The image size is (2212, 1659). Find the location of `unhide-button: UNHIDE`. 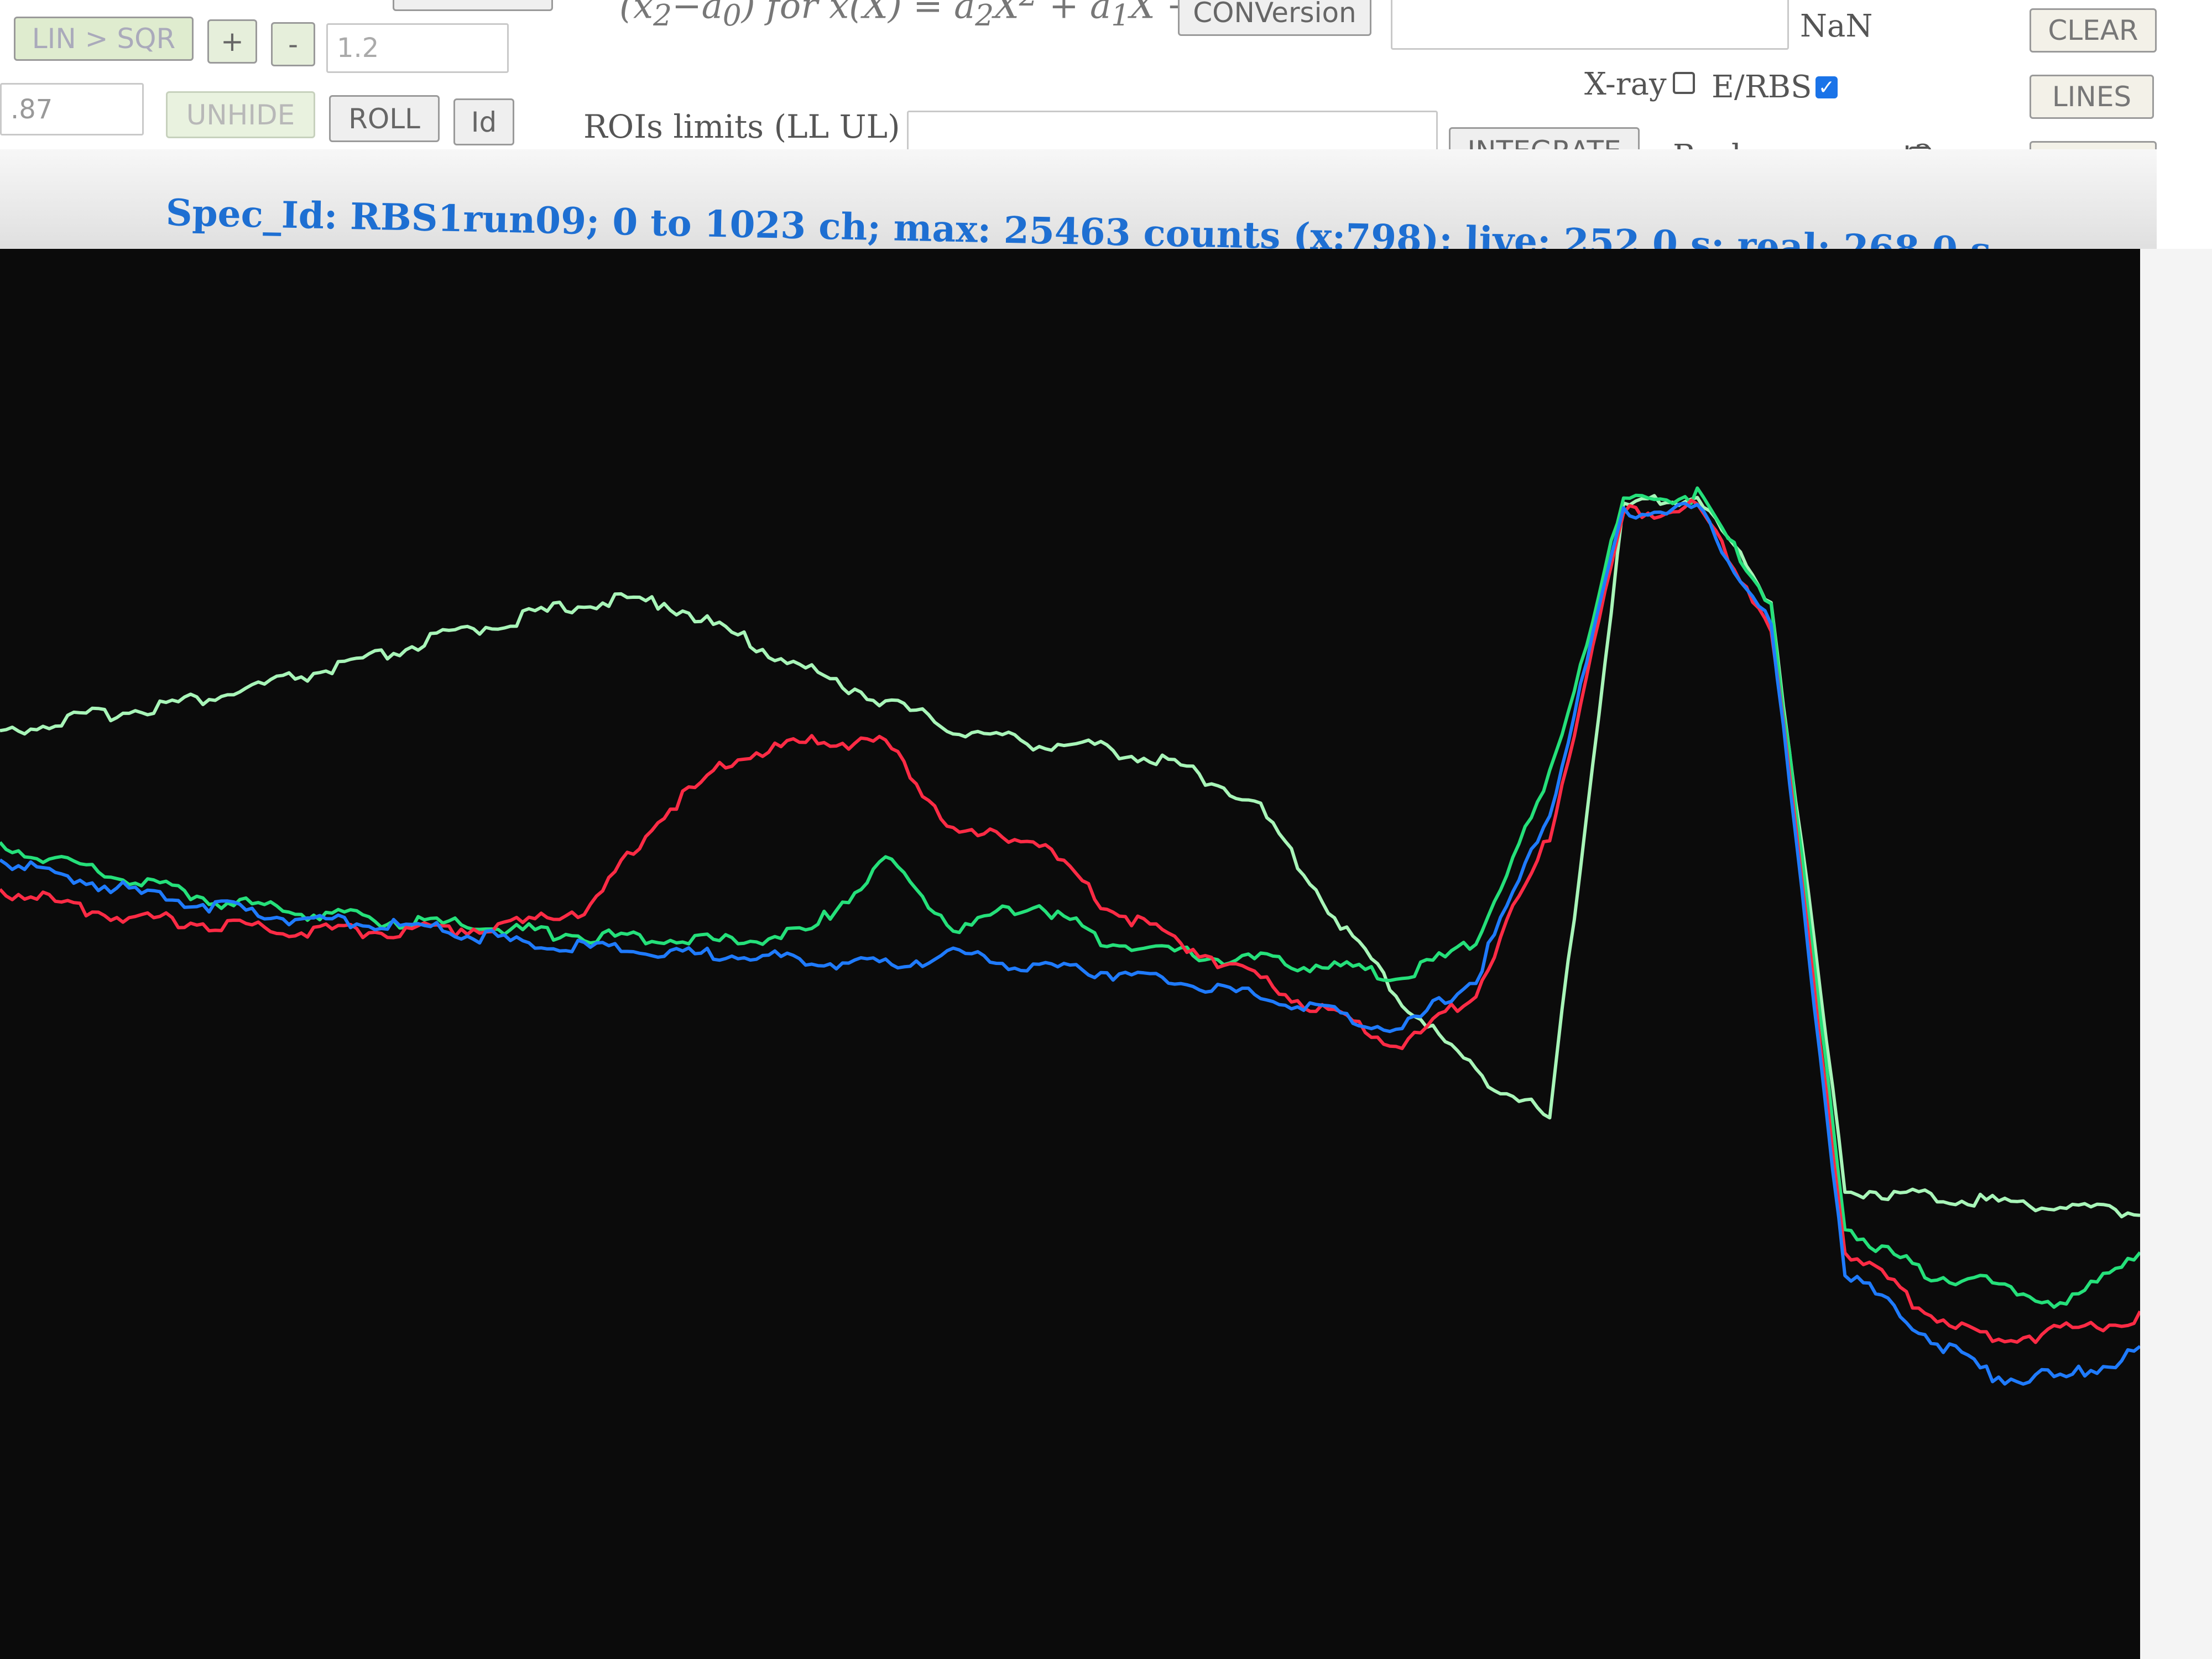

unhide-button: UNHIDE is located at coordinates (241, 115).